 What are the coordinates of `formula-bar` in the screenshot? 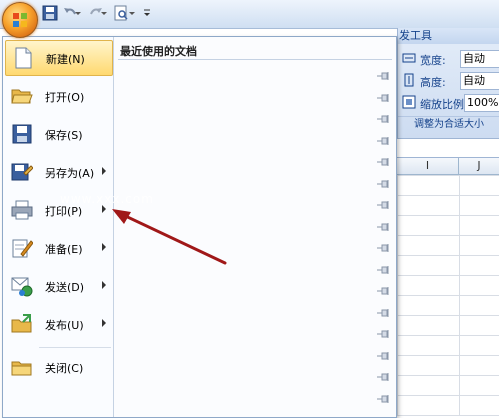 It's located at (448, 148).